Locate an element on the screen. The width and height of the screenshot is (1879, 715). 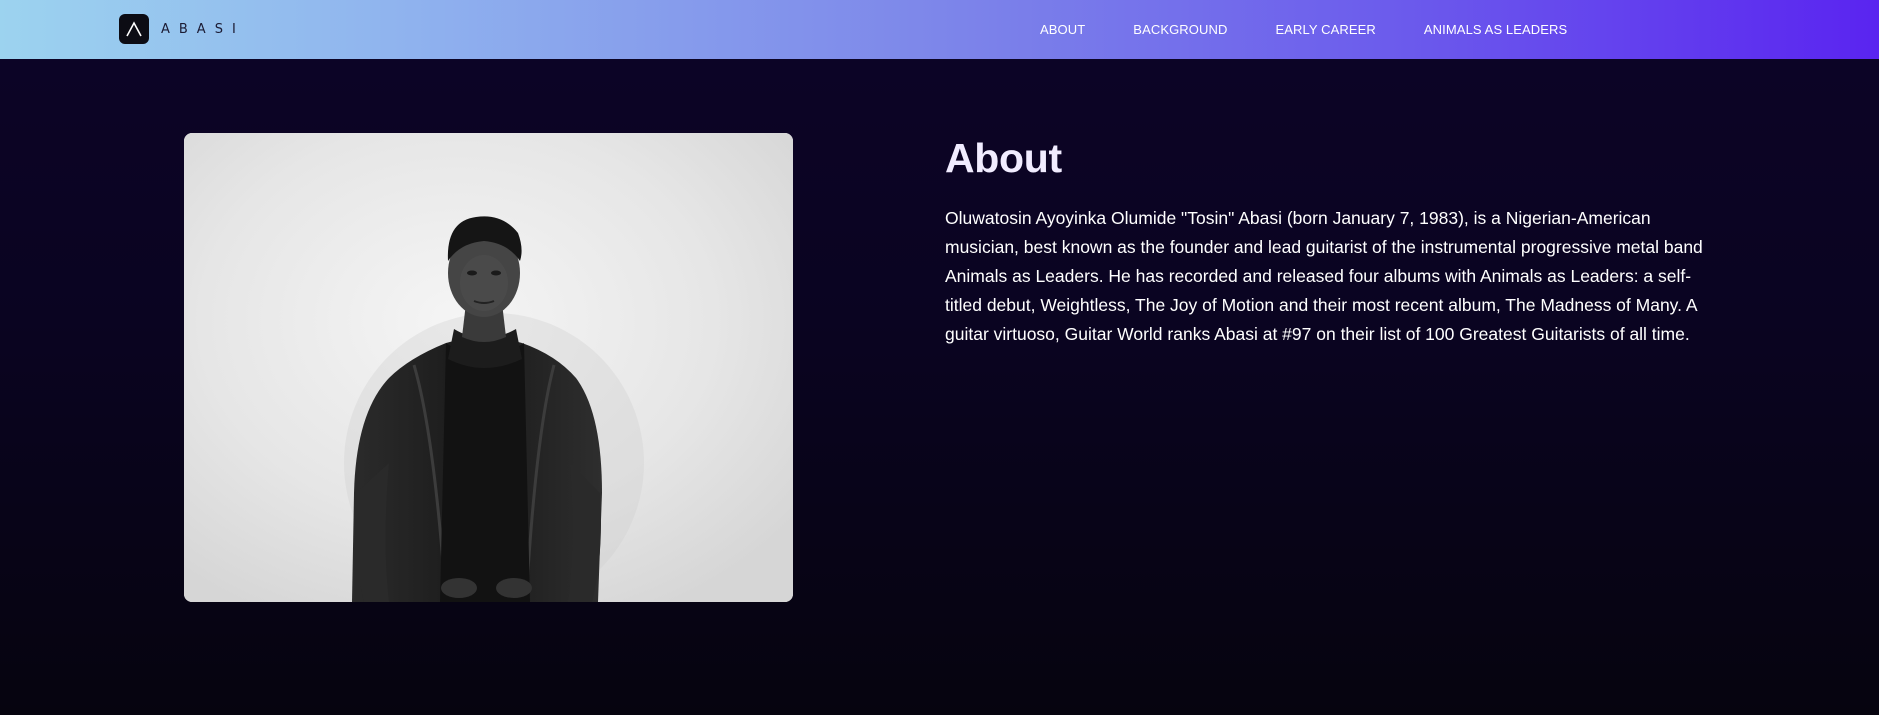
about-heading: About is located at coordinates (1003, 158).